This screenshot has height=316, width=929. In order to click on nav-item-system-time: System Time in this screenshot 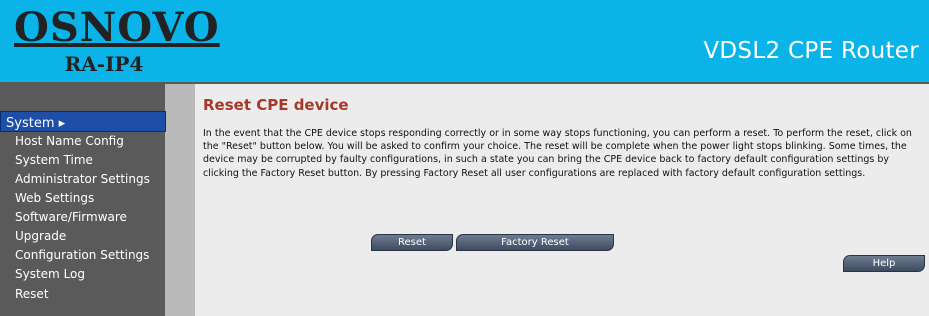, I will do `click(54, 160)`.